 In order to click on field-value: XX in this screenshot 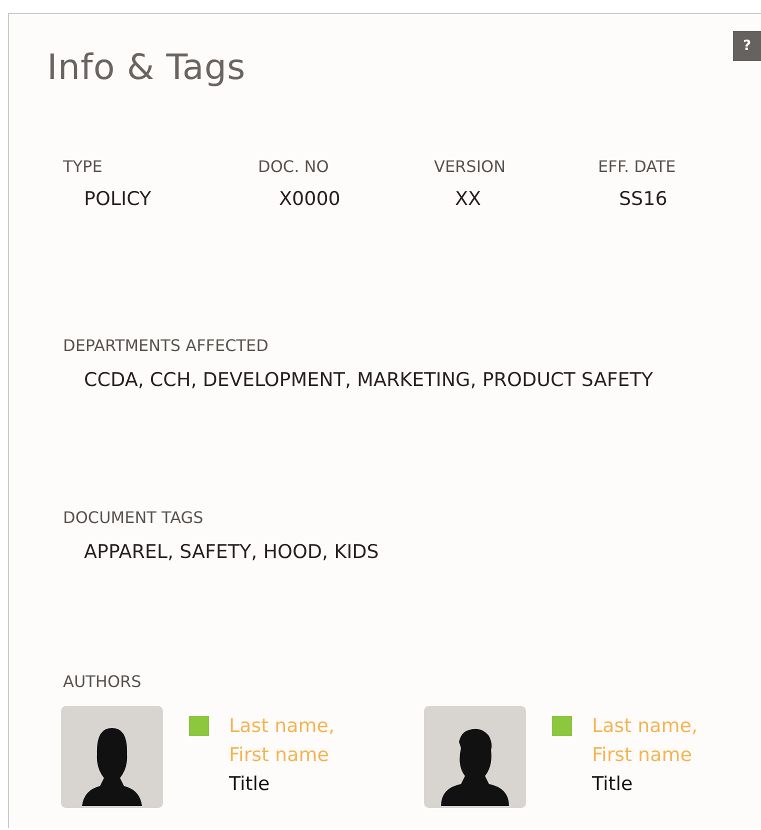, I will do `click(468, 199)`.